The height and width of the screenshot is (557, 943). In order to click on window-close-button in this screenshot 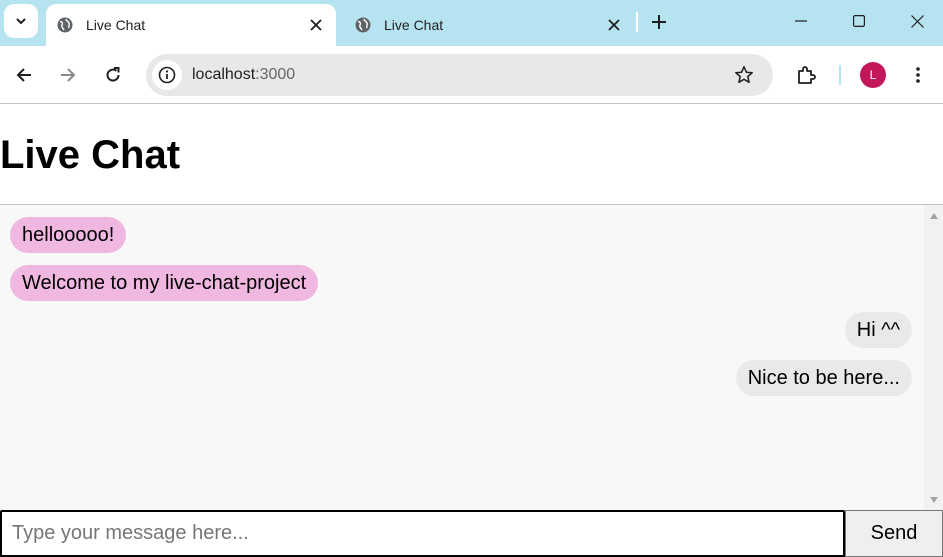, I will do `click(915, 21)`.